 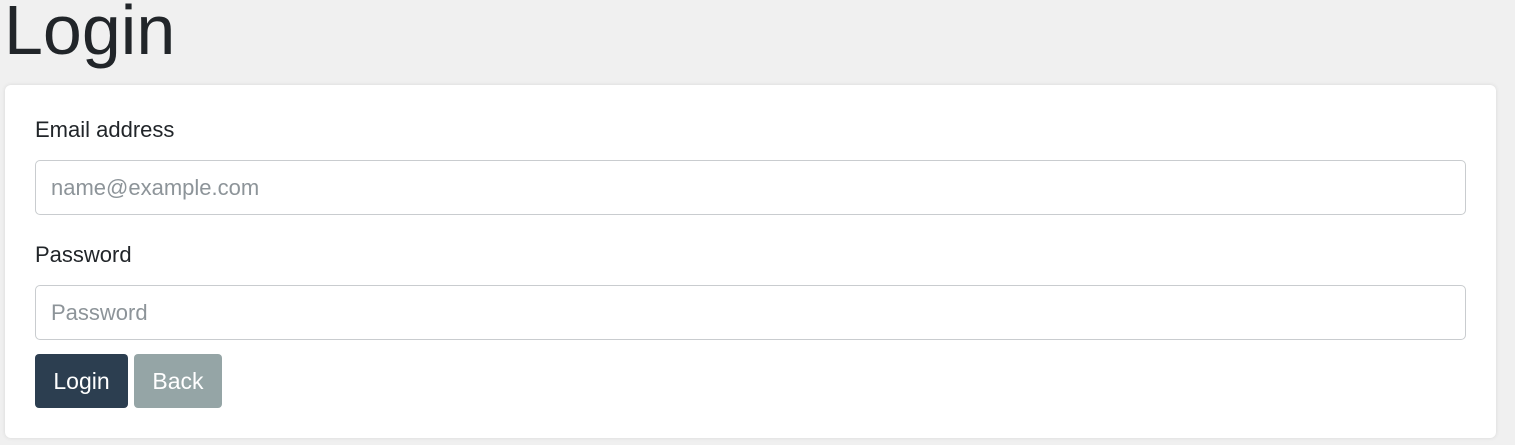 I want to click on login-button: Login, so click(x=81, y=381).